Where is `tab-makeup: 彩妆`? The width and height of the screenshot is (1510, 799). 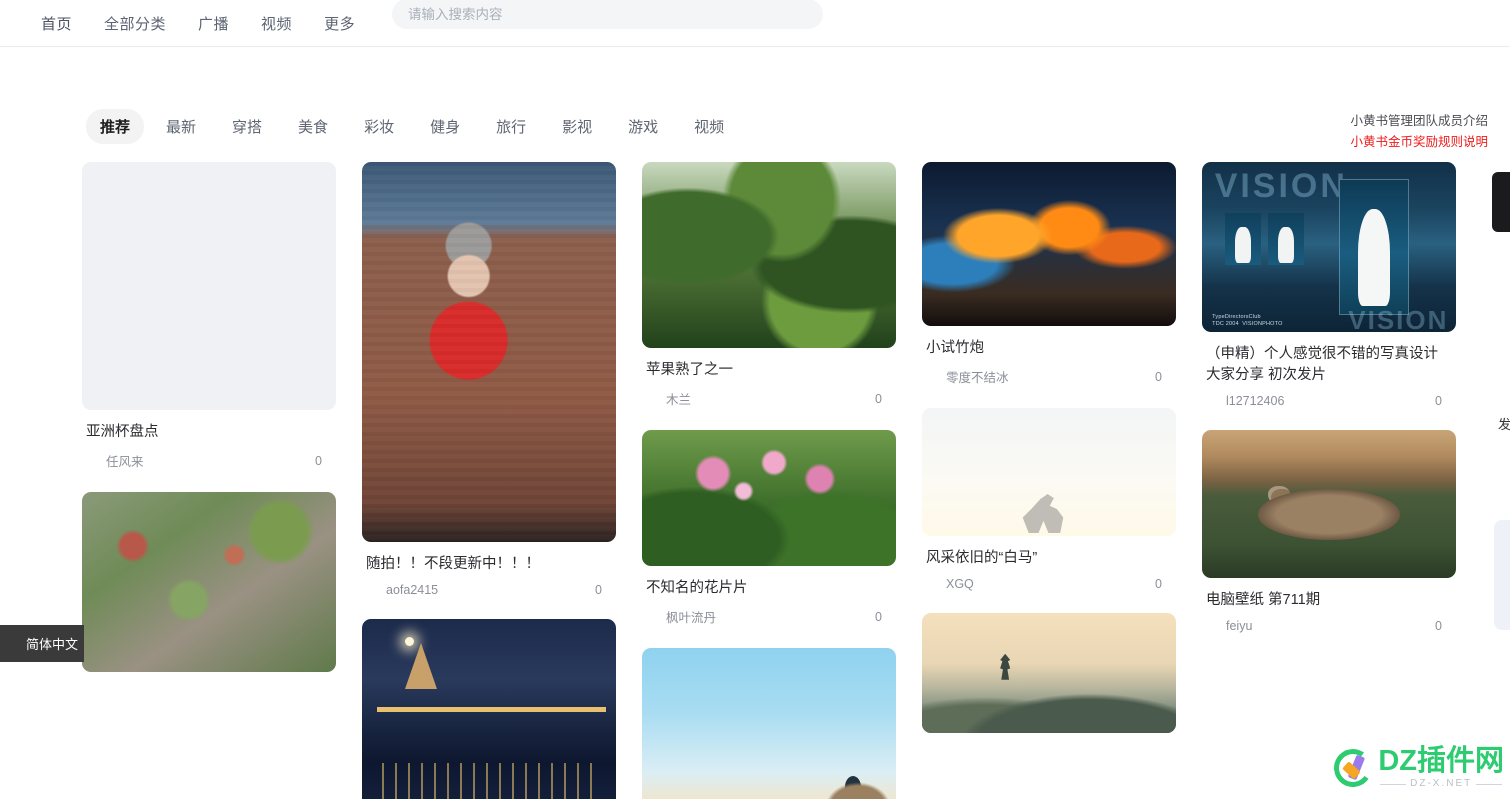
tab-makeup: 彩妆 is located at coordinates (379, 126).